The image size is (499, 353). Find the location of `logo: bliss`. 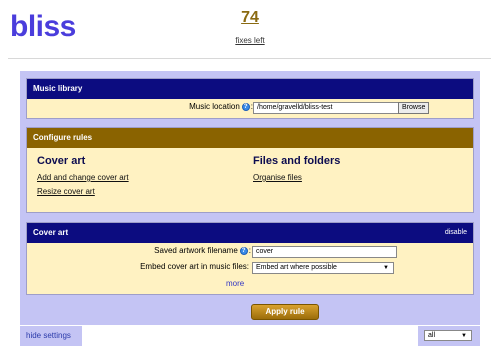

logo: bliss is located at coordinates (43, 26).